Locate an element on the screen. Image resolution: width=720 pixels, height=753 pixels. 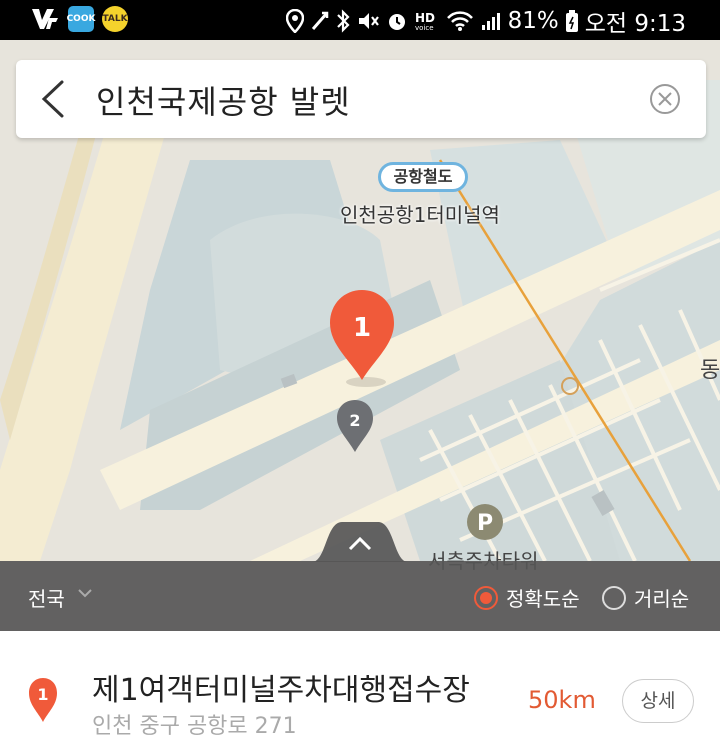
radio-unselected is located at coordinates (614, 597).